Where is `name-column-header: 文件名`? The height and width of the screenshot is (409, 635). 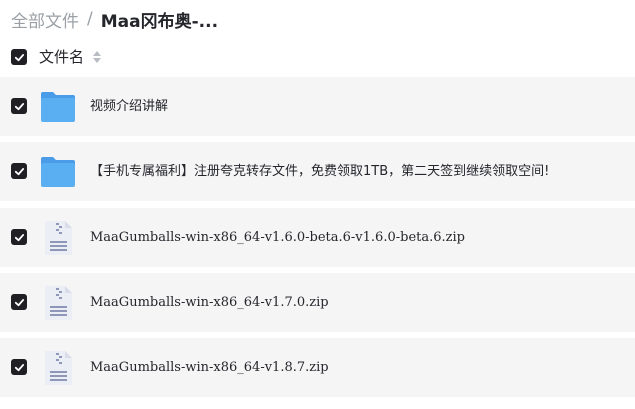 name-column-header: 文件名 is located at coordinates (61, 56).